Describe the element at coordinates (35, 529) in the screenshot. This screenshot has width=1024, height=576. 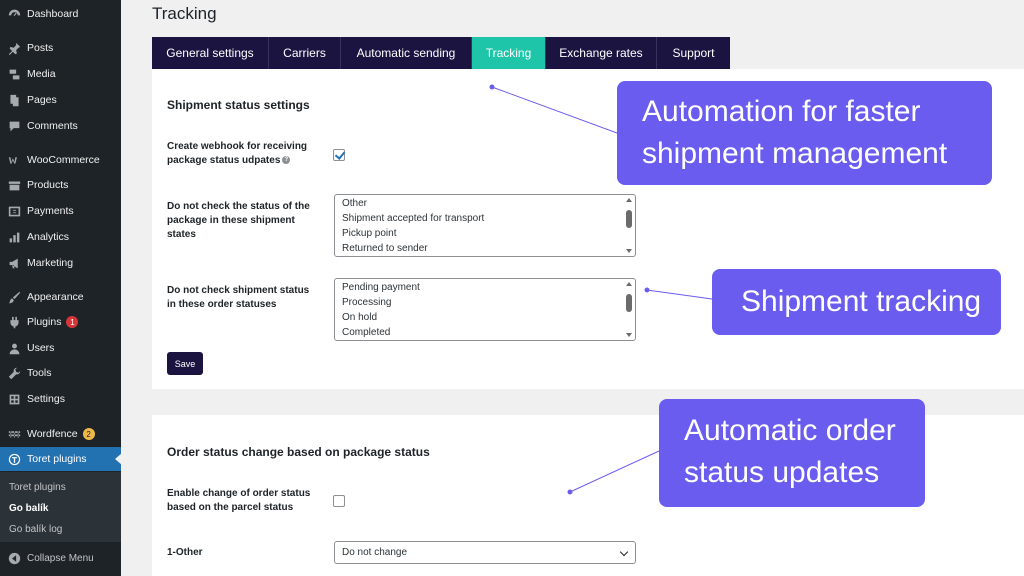
I see `submenu-item-go-balik-log: Go balík log` at that location.